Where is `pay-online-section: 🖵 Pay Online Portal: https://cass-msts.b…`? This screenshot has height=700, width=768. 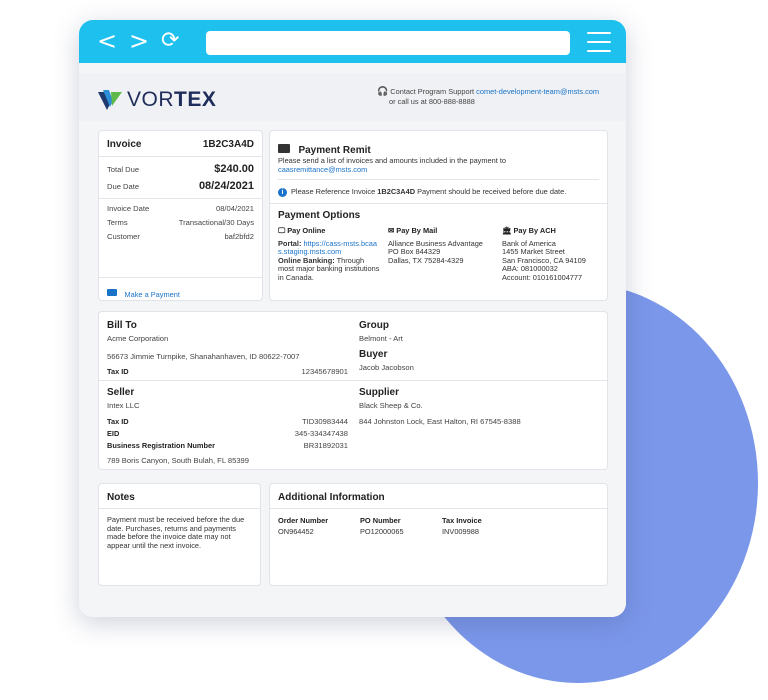 pay-online-section: 🖵 Pay Online Portal: https://cass-msts.b… is located at coordinates (329, 254).